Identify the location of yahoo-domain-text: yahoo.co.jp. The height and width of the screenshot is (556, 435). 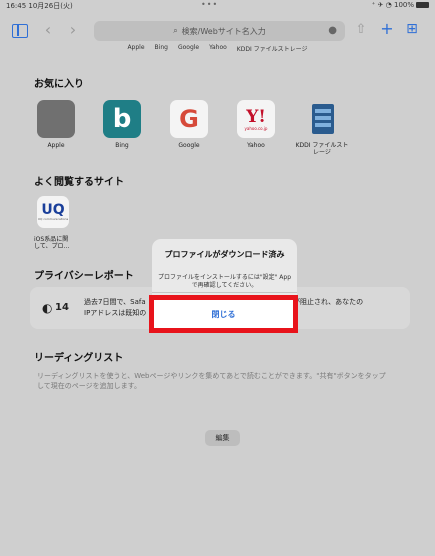
(256, 128).